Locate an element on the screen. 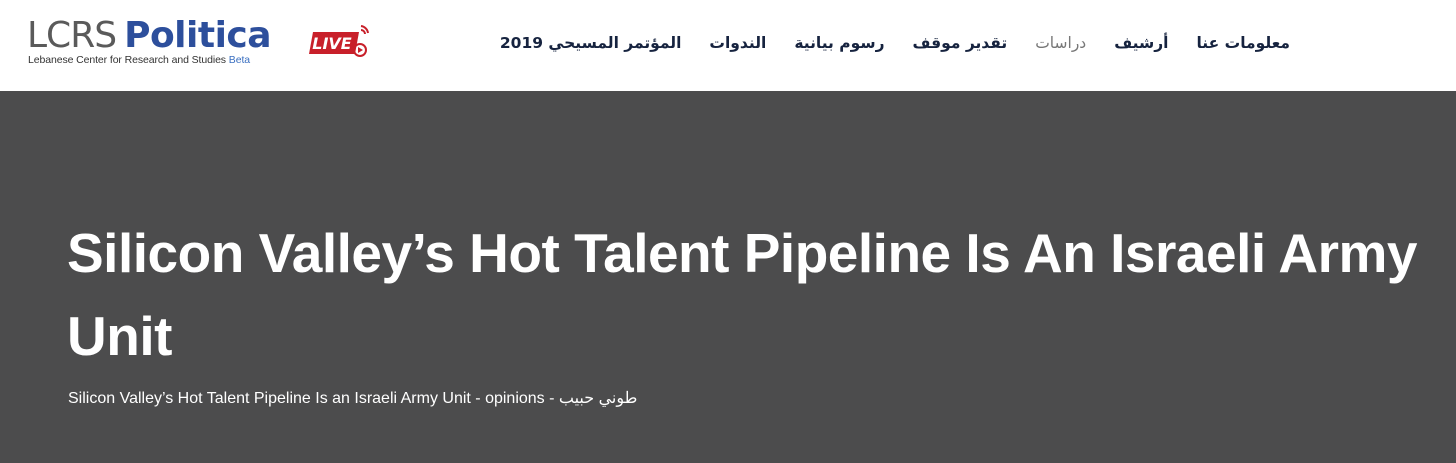 The width and height of the screenshot is (1456, 463). nav-item-archive: أرشيف is located at coordinates (1141, 43).